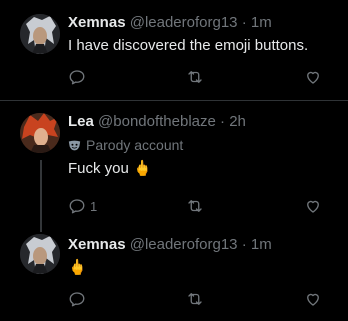 The height and width of the screenshot is (321, 348). I want to click on reply-count: 1, so click(94, 206).